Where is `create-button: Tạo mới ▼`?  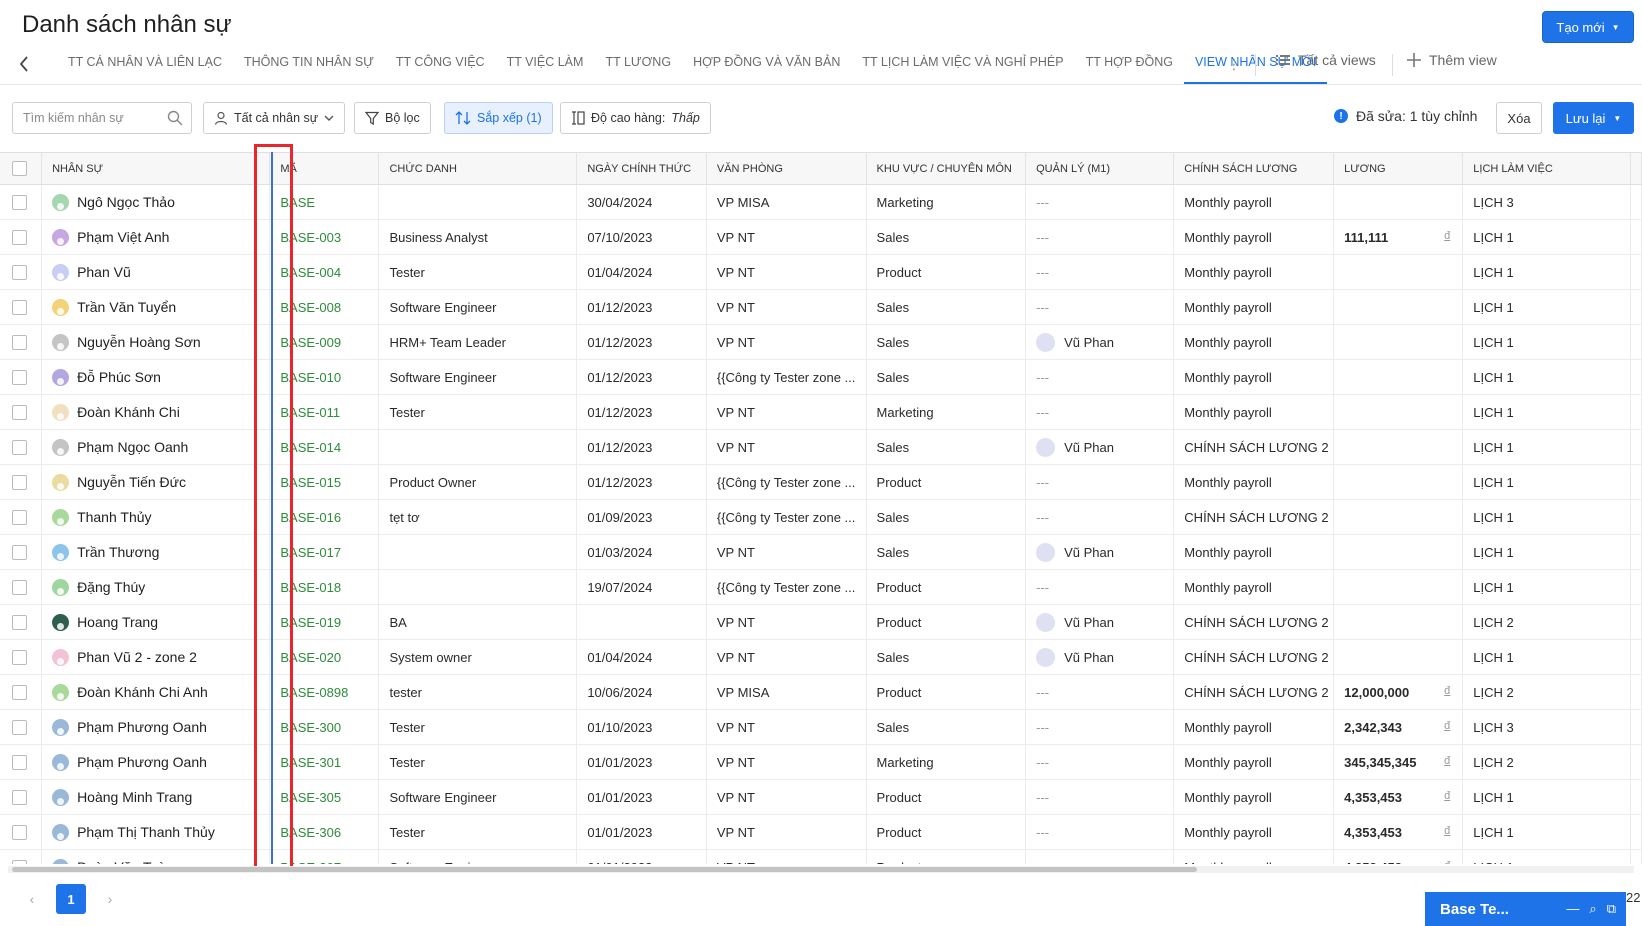 create-button: Tạo mới ▼ is located at coordinates (1588, 27).